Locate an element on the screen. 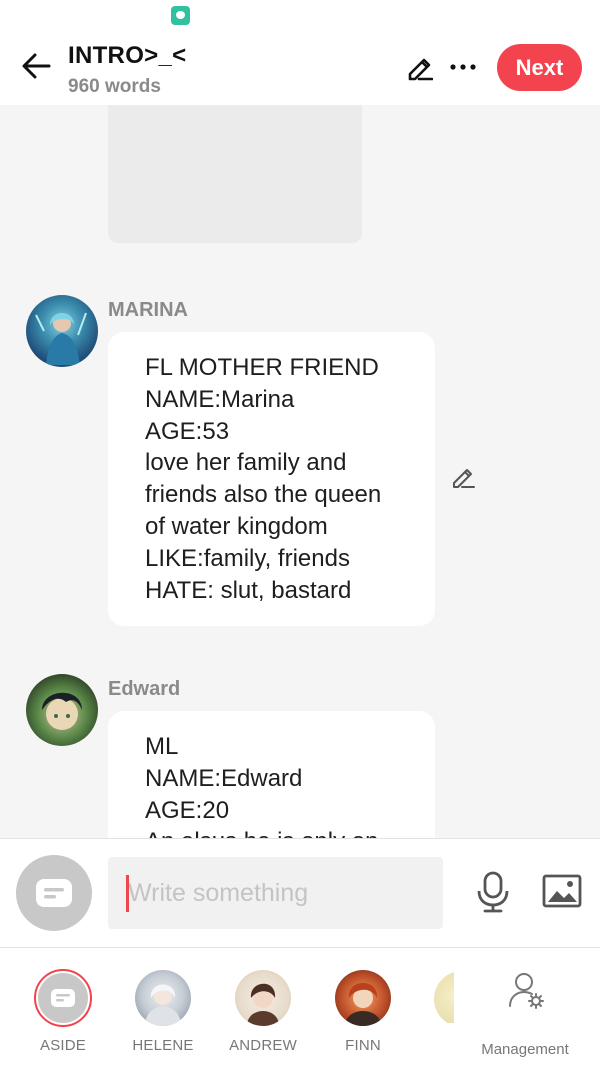  avatar-andrew is located at coordinates (263, 998).